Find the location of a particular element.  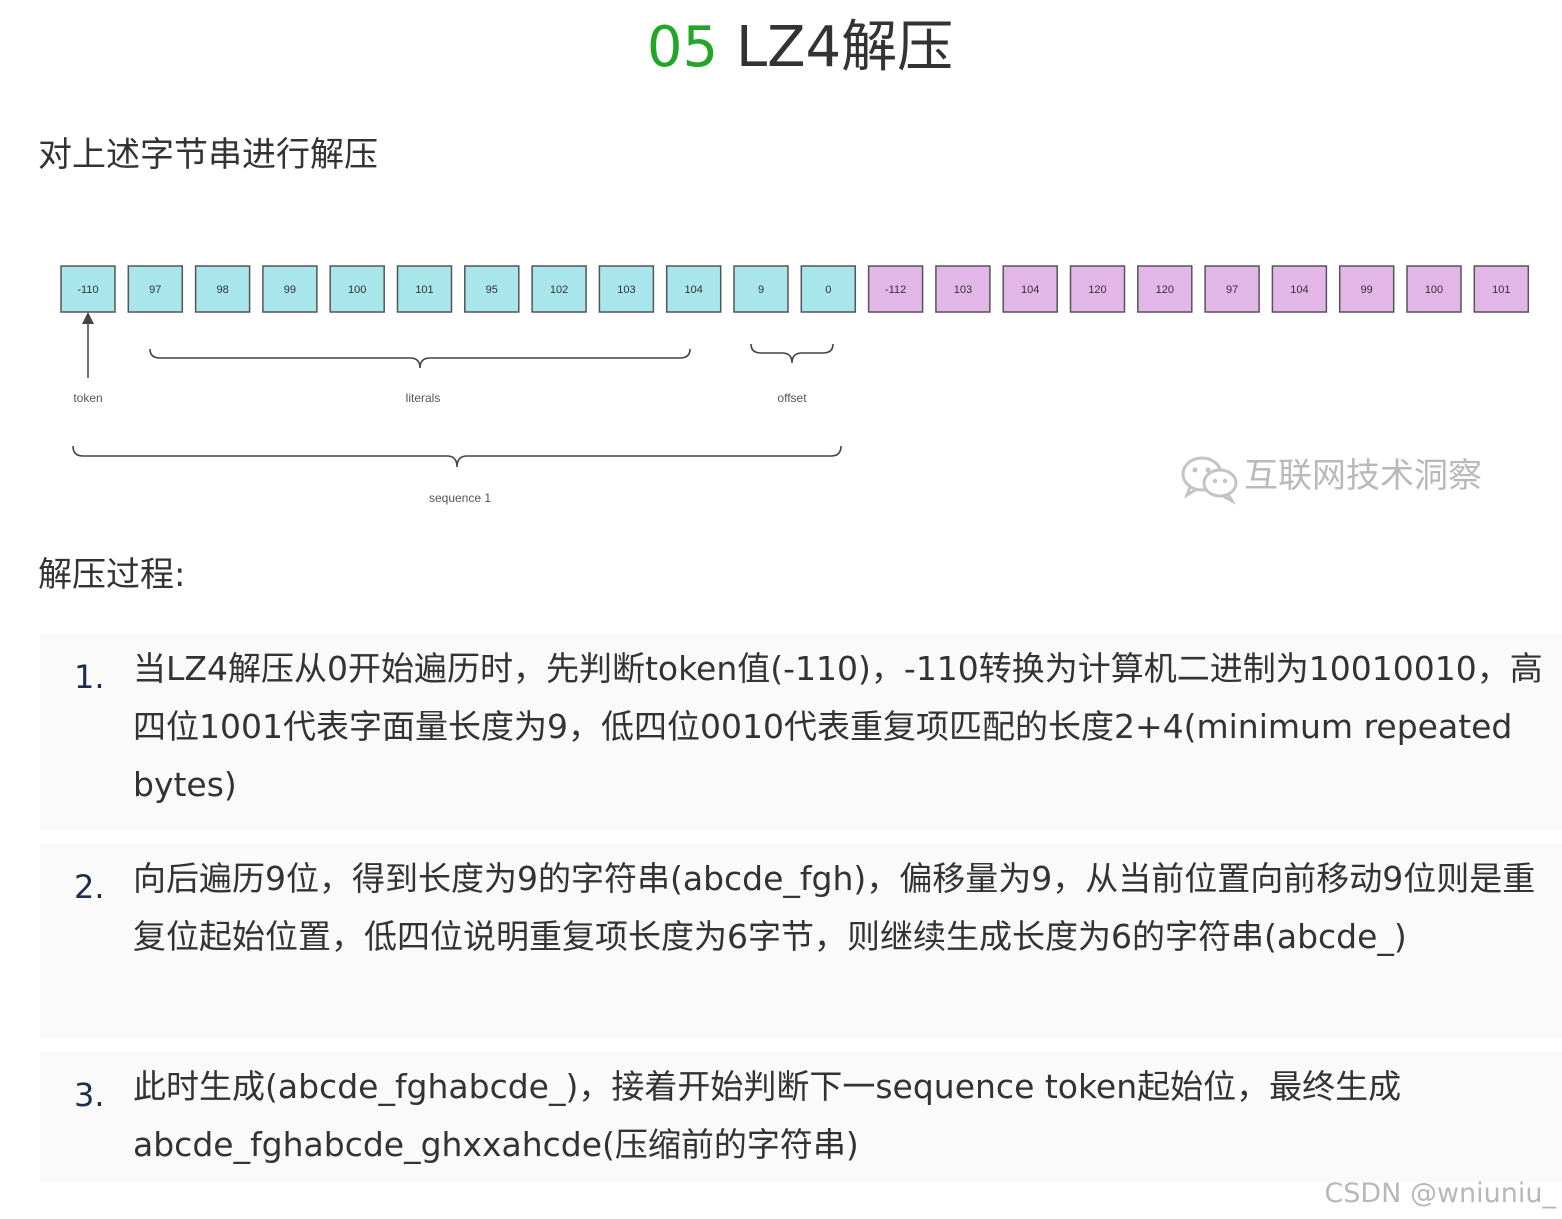

byte-cell-value: -110 is located at coordinates (87, 290).